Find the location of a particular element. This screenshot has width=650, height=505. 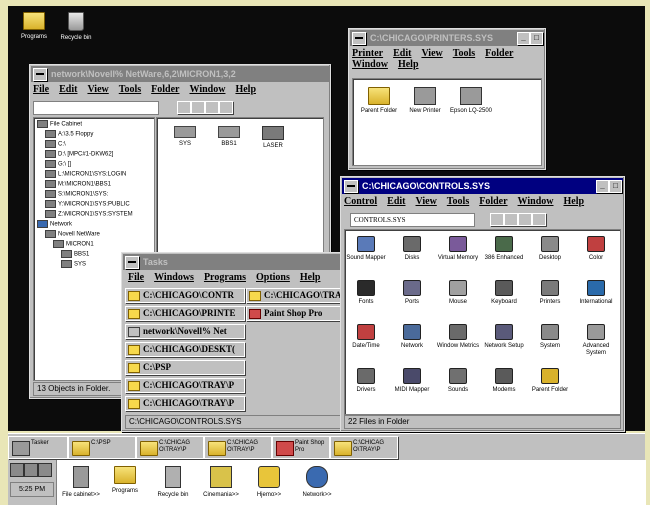

control-item: Sound Mapper is located at coordinates (367, 249).